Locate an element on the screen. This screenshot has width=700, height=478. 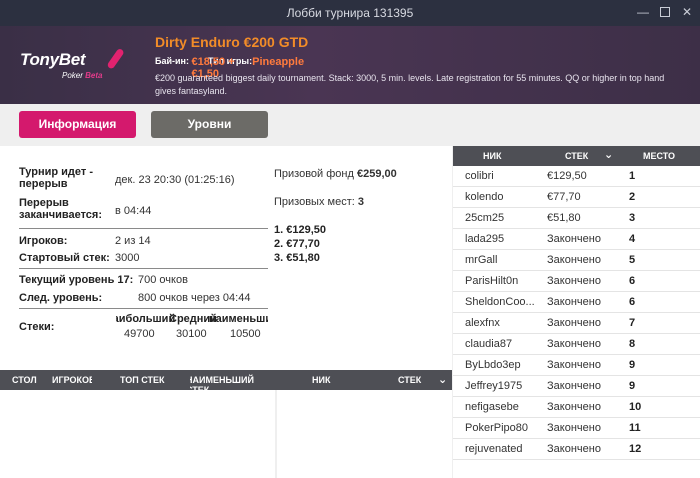
prize-pool: Призовой фонд €259,00 is located at coordinates (335, 174).